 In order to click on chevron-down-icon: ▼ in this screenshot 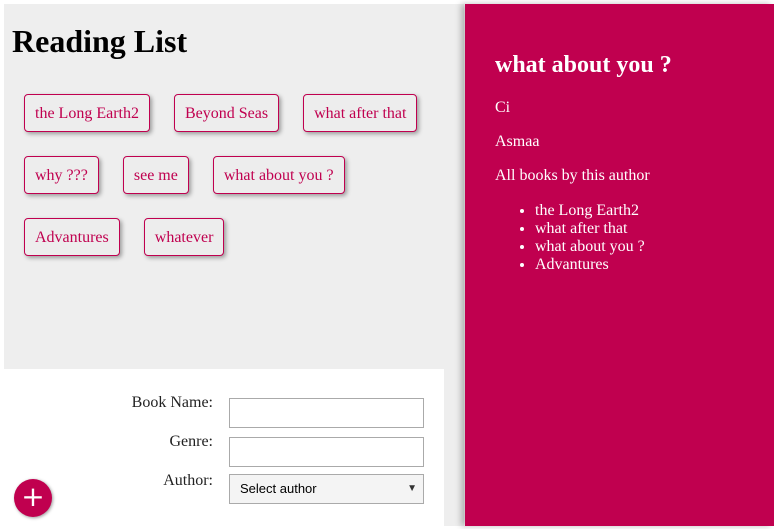, I will do `click(412, 488)`.